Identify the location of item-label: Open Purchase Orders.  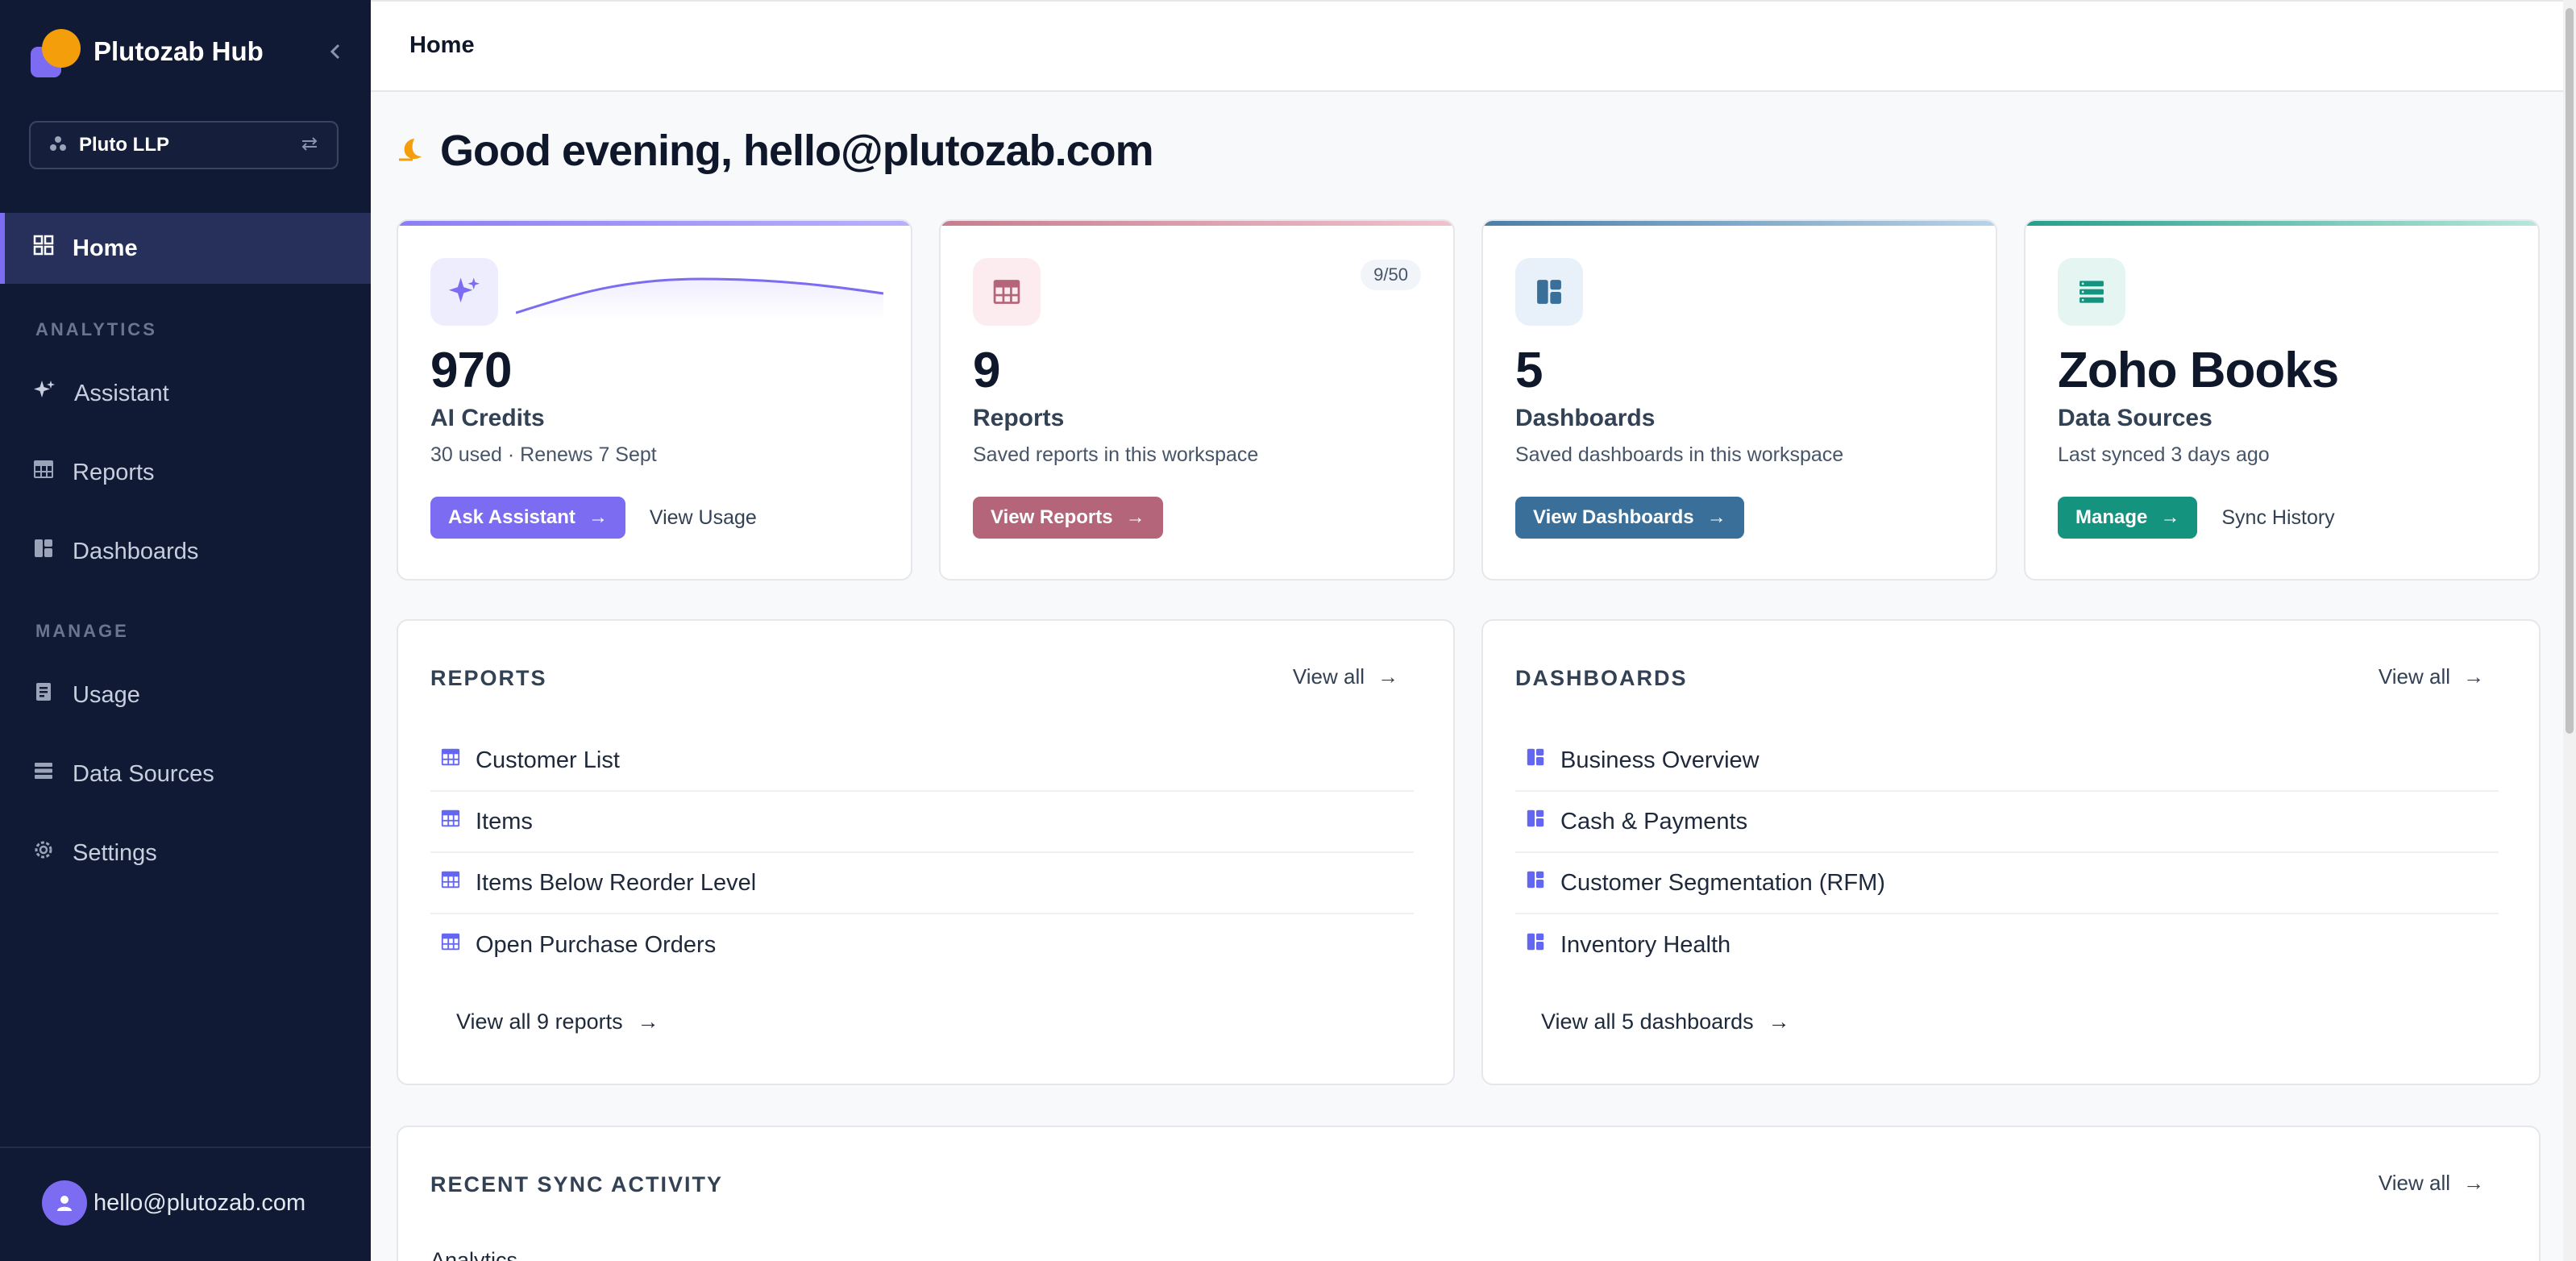
(596, 944).